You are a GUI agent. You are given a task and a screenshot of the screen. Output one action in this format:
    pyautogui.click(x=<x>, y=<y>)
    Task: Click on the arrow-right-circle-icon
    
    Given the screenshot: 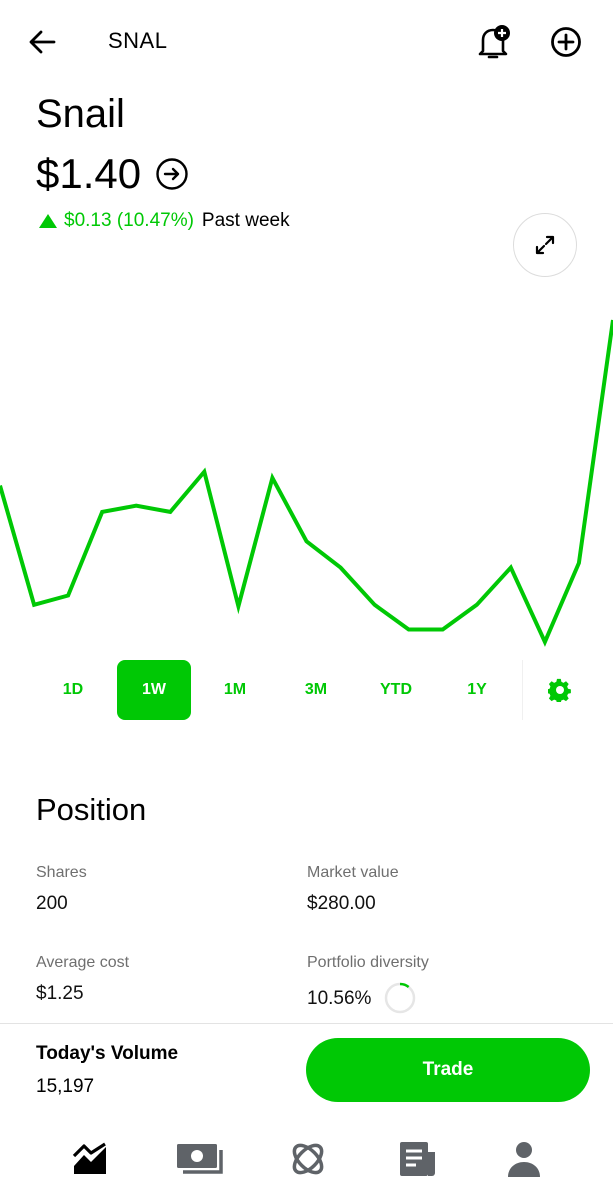 What is the action you would take?
    pyautogui.click(x=172, y=174)
    